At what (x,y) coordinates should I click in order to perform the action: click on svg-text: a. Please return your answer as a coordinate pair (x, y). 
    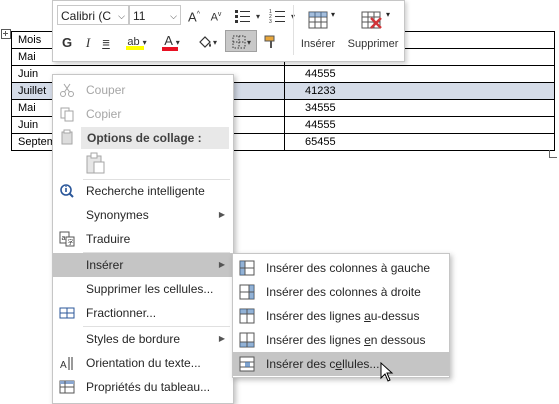
    Looking at the image, I should click on (64, 238).